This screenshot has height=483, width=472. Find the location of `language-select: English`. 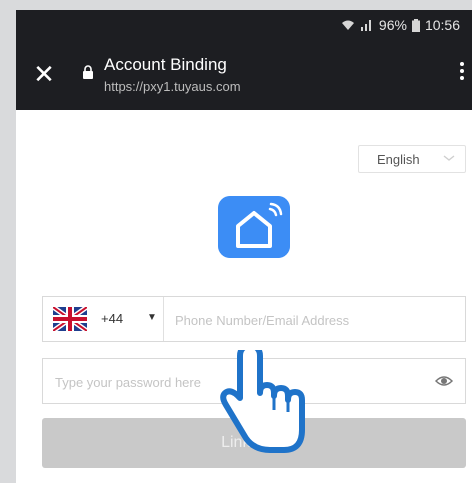

language-select: English is located at coordinates (412, 159).